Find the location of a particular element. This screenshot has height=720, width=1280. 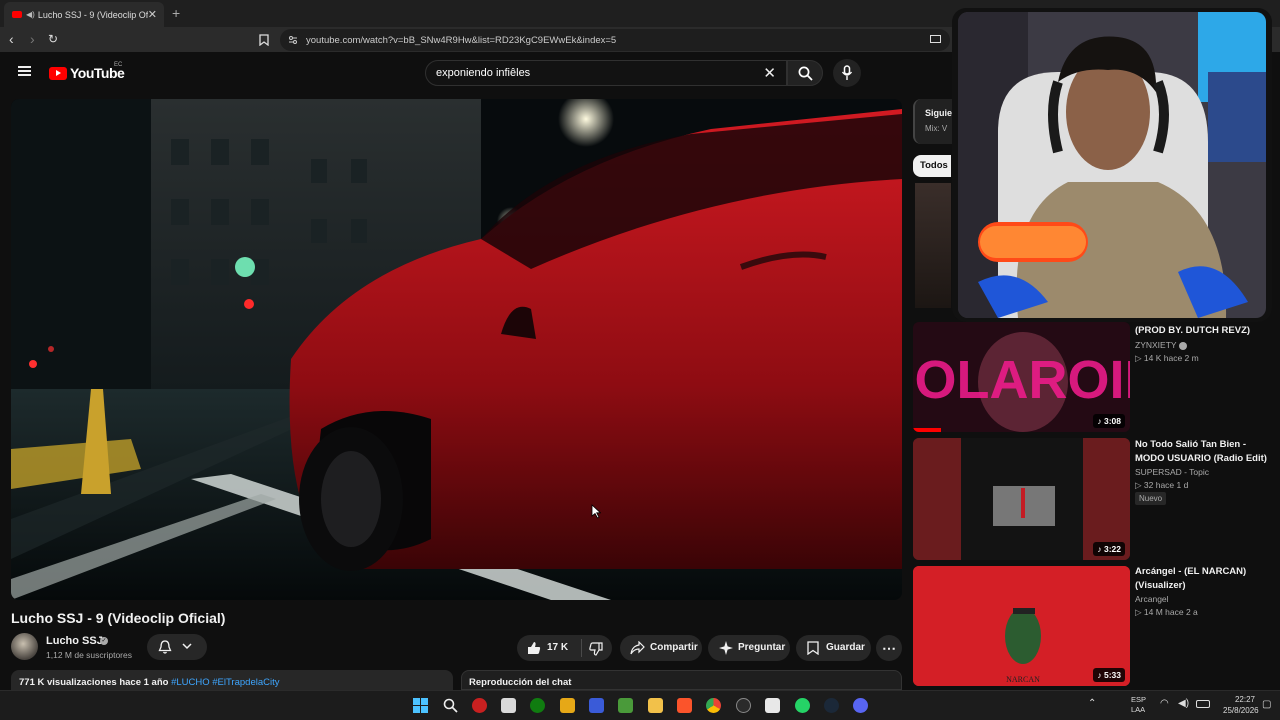

microphone-icon is located at coordinates (847, 72).